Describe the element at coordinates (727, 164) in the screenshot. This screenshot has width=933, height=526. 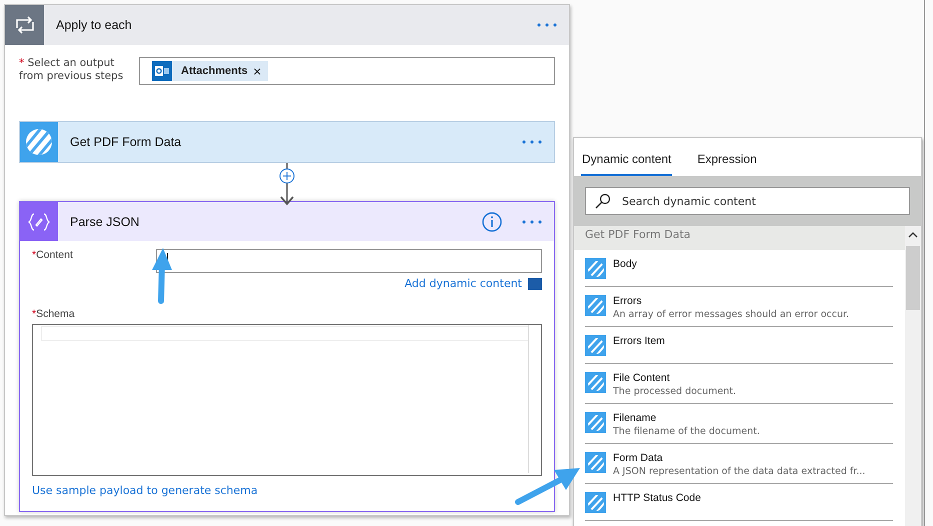
I see `panel-tab: Expression` at that location.